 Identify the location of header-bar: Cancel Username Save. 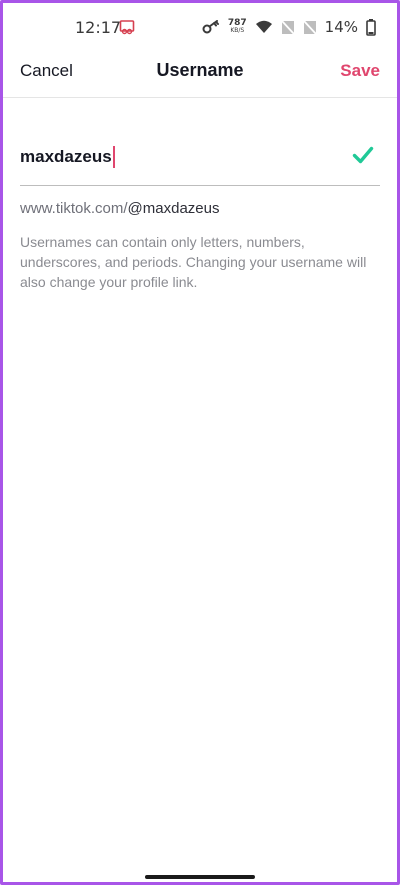
(200, 75).